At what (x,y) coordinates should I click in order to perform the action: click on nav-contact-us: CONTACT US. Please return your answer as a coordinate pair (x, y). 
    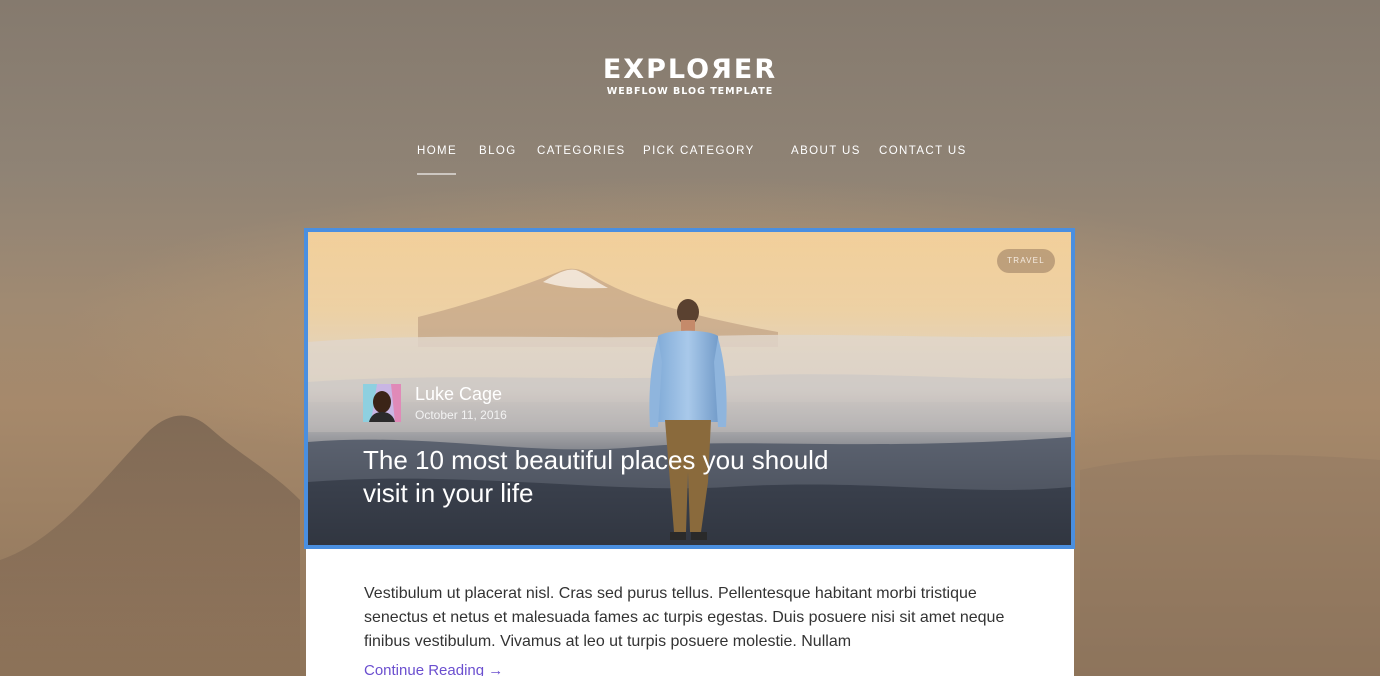
    Looking at the image, I should click on (923, 151).